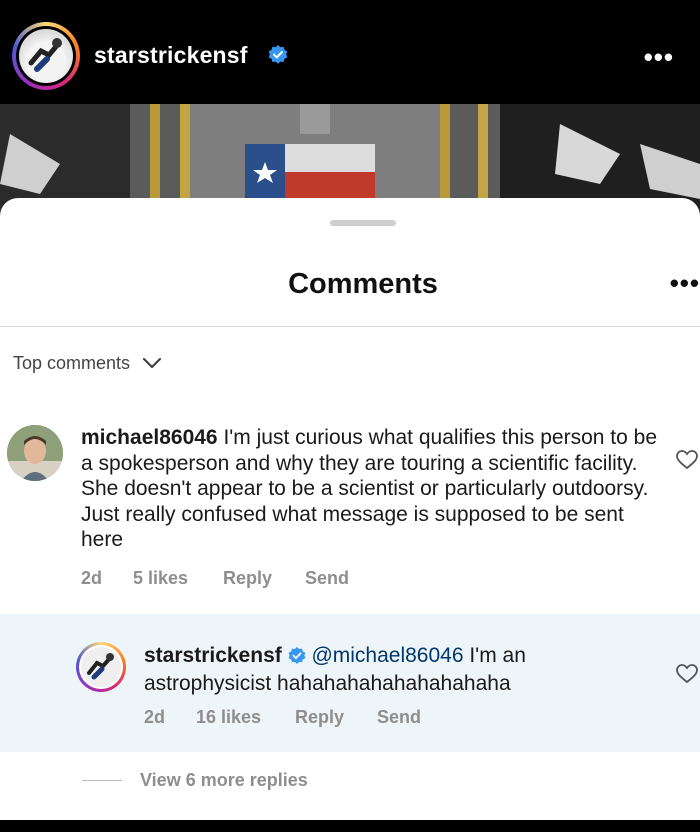  What do you see at coordinates (149, 437) in the screenshot?
I see `comment-username: michael86046` at bounding box center [149, 437].